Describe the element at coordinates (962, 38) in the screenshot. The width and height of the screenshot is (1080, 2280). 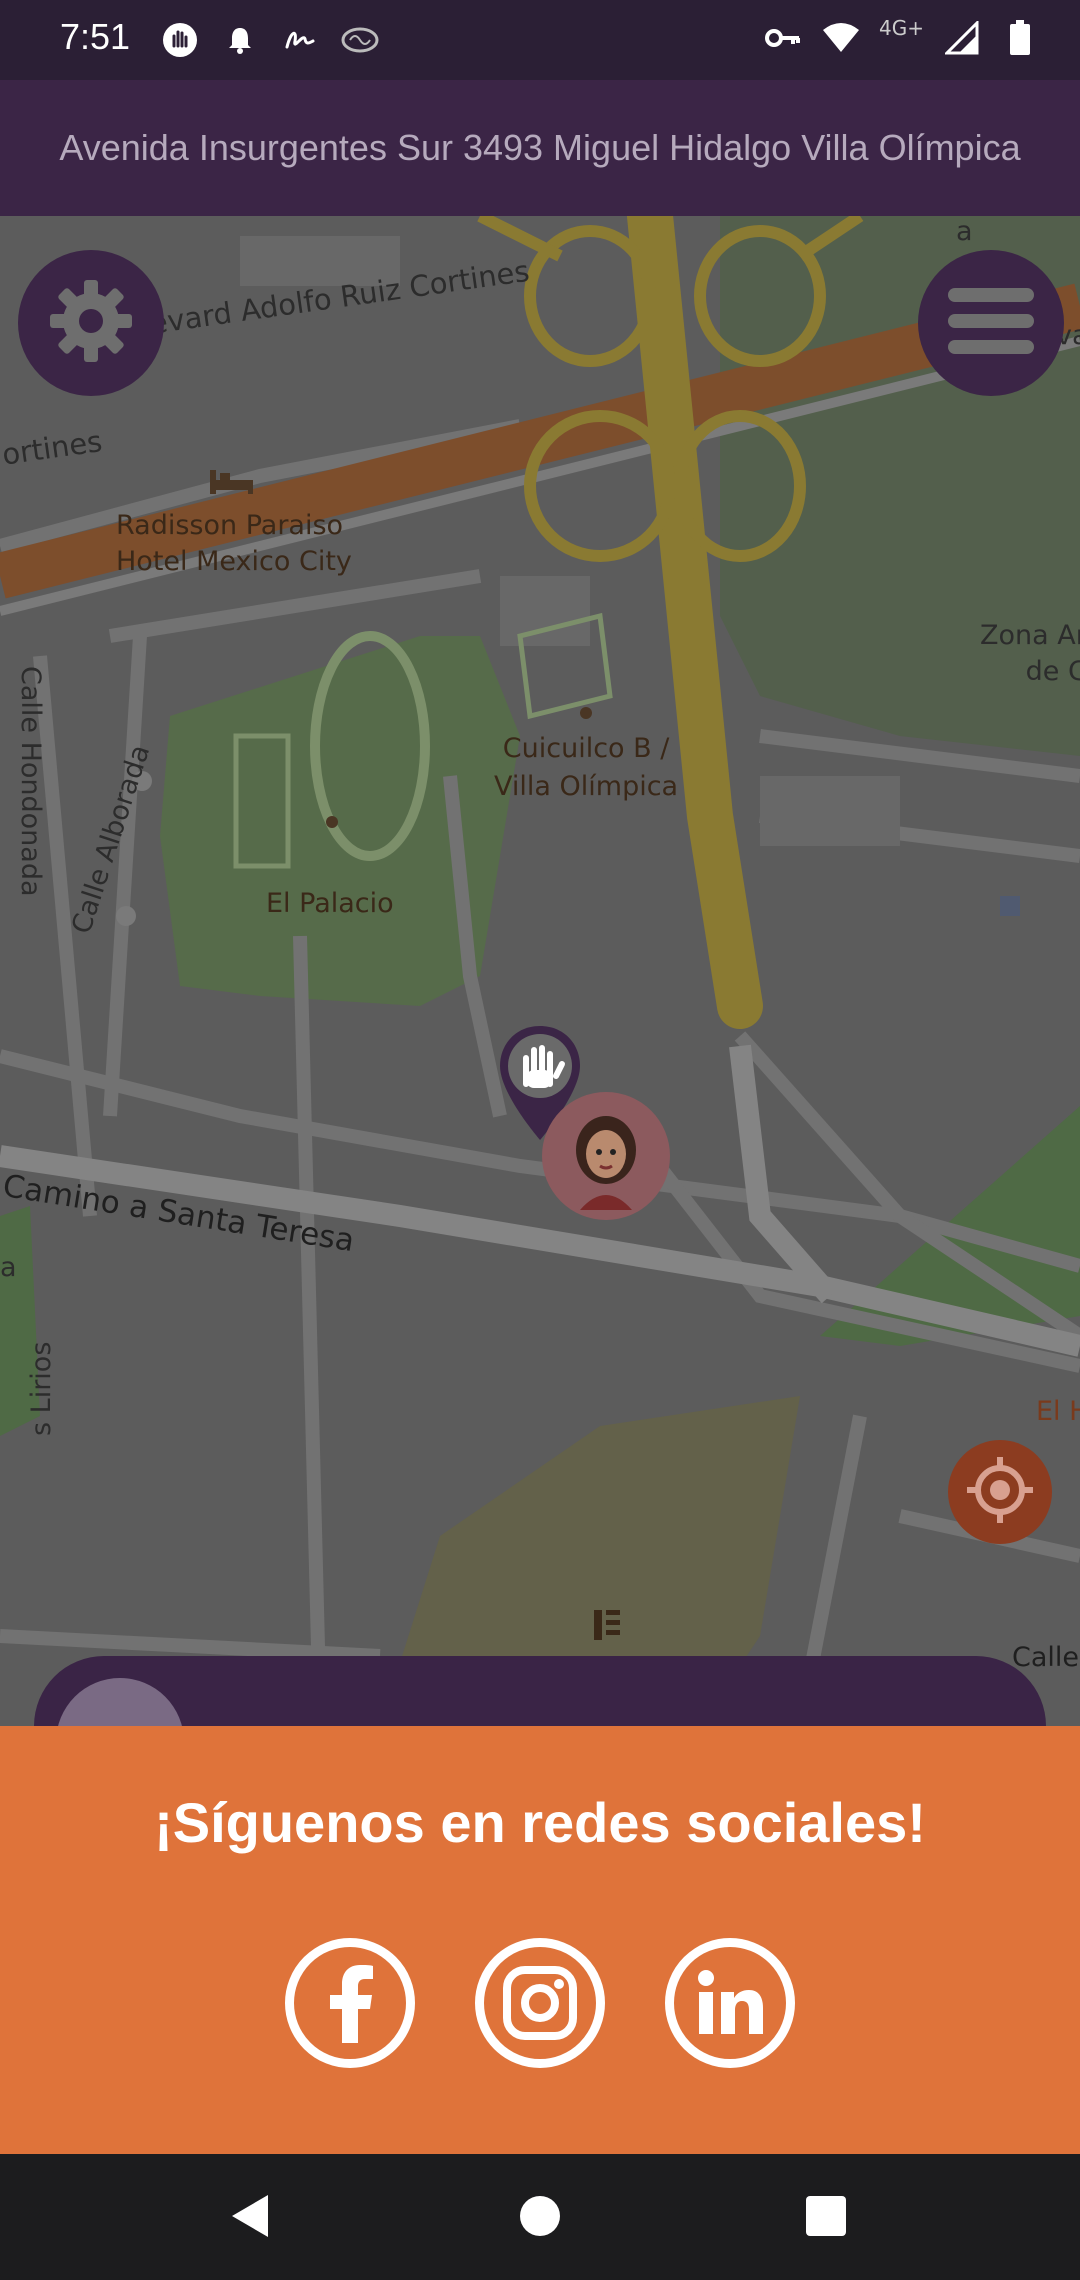
I see `cell-signal-icon` at that location.